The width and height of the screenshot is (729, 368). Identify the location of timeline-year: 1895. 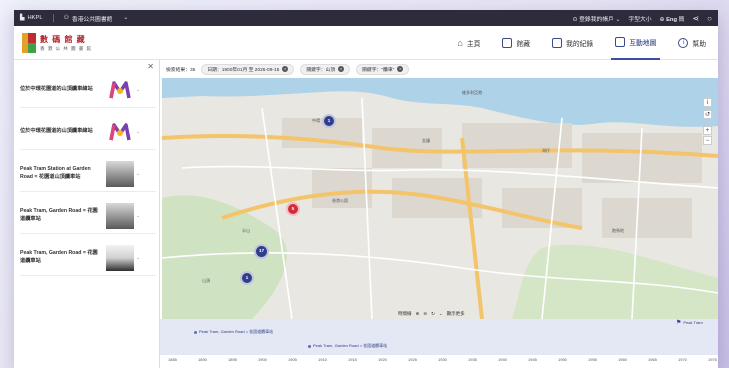
(232, 359).